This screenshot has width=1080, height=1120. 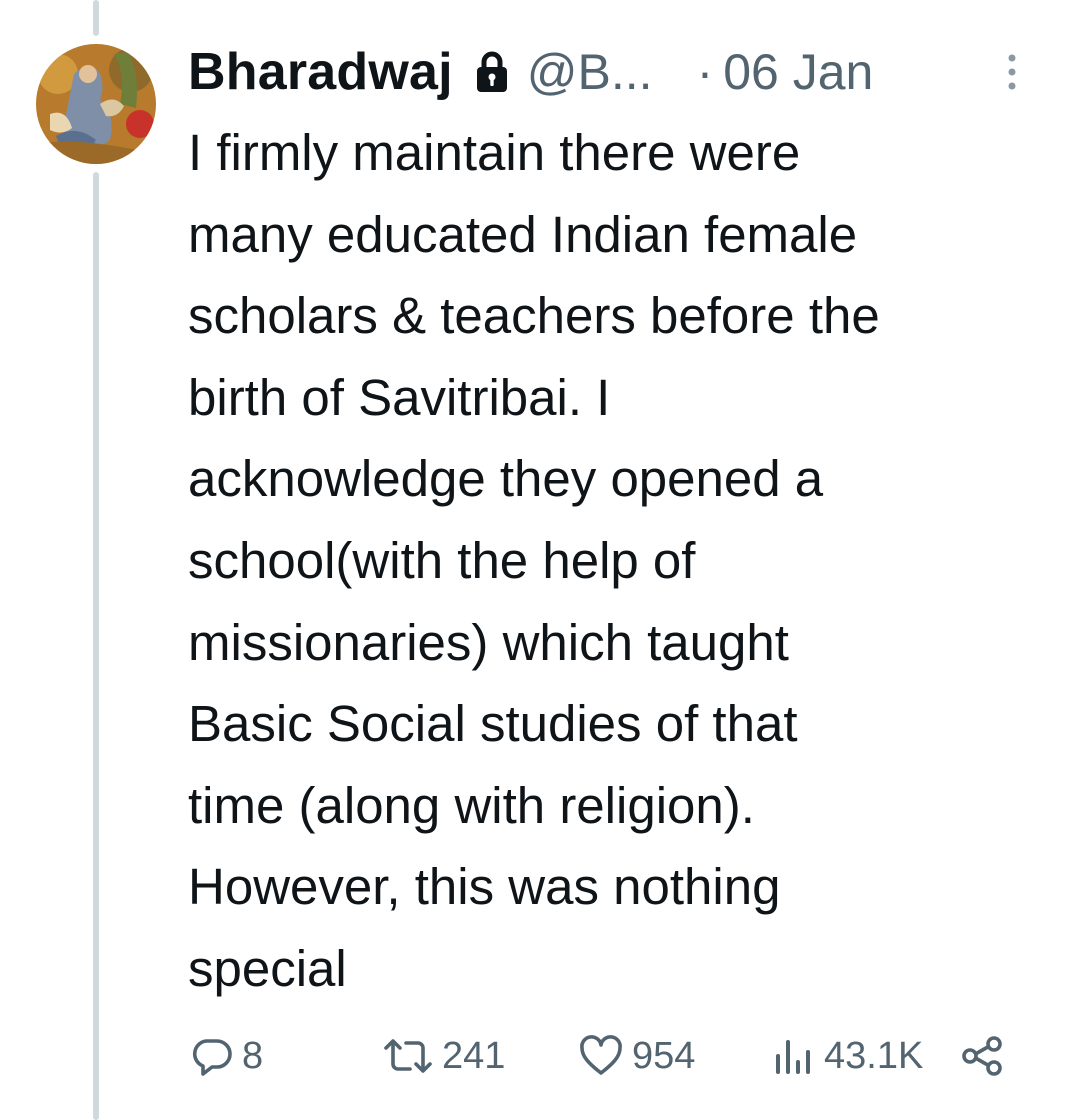 What do you see at coordinates (664, 1055) in the screenshot?
I see `like-count: 954` at bounding box center [664, 1055].